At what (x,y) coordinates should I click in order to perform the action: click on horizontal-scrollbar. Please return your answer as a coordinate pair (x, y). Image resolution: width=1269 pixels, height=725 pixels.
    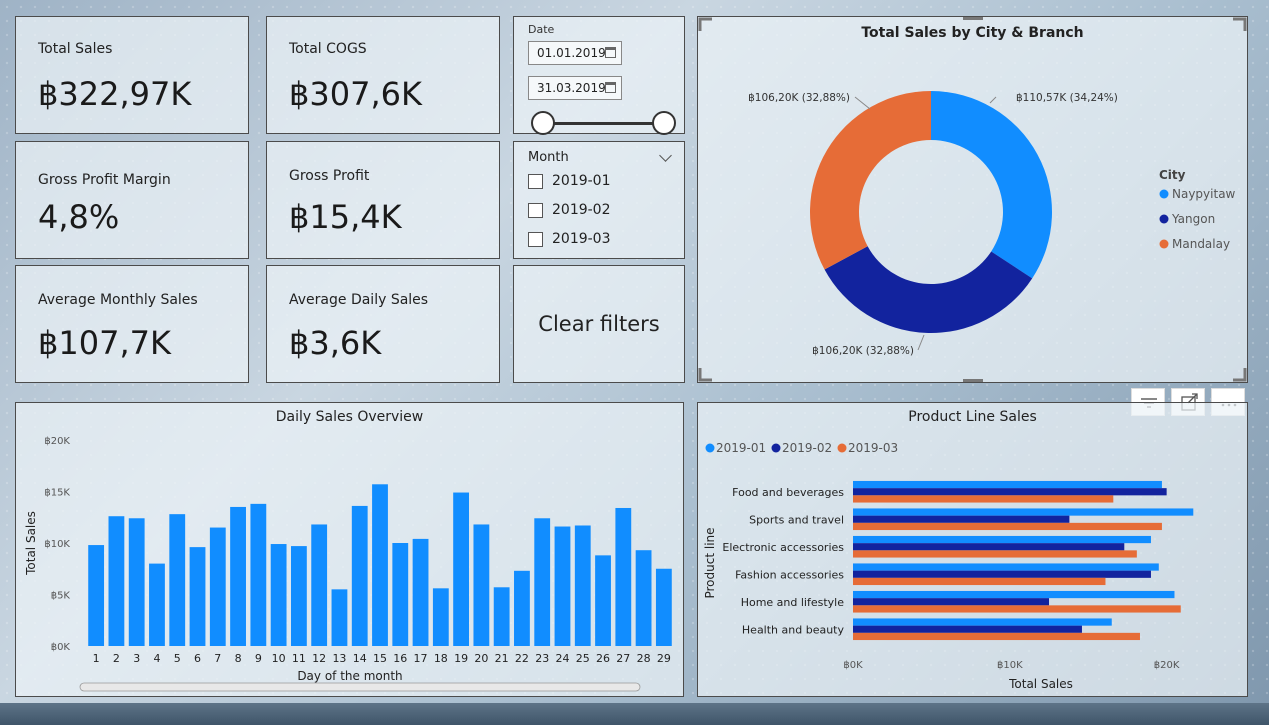
    Looking at the image, I should click on (360, 687).